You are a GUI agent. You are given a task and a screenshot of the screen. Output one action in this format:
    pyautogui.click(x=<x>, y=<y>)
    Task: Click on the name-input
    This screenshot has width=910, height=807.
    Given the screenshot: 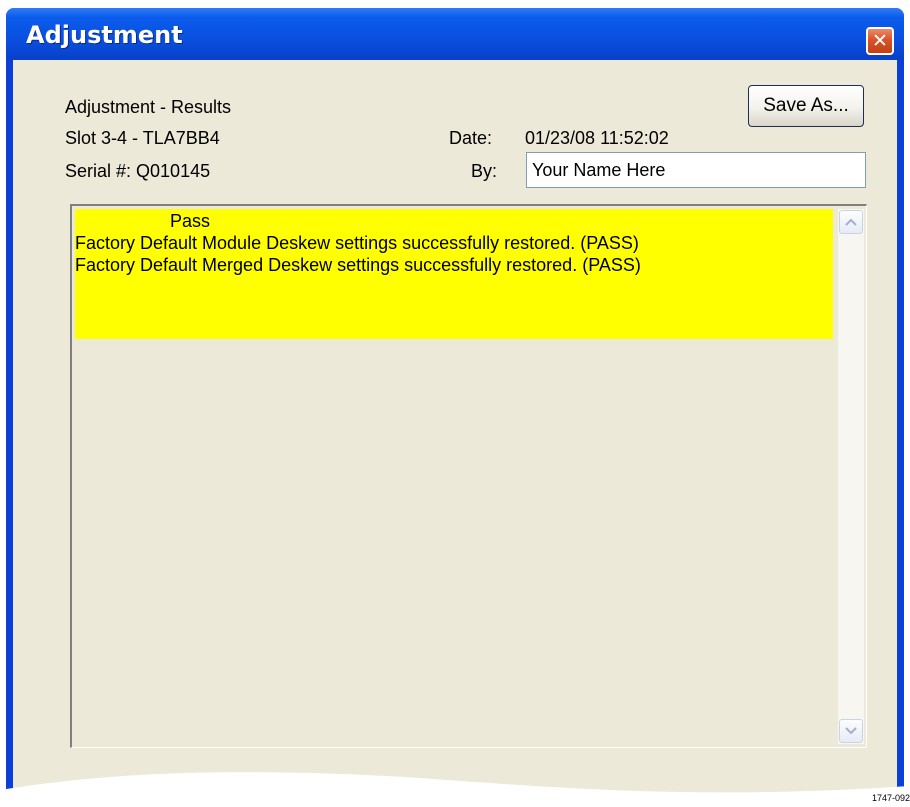 What is the action you would take?
    pyautogui.click(x=696, y=170)
    